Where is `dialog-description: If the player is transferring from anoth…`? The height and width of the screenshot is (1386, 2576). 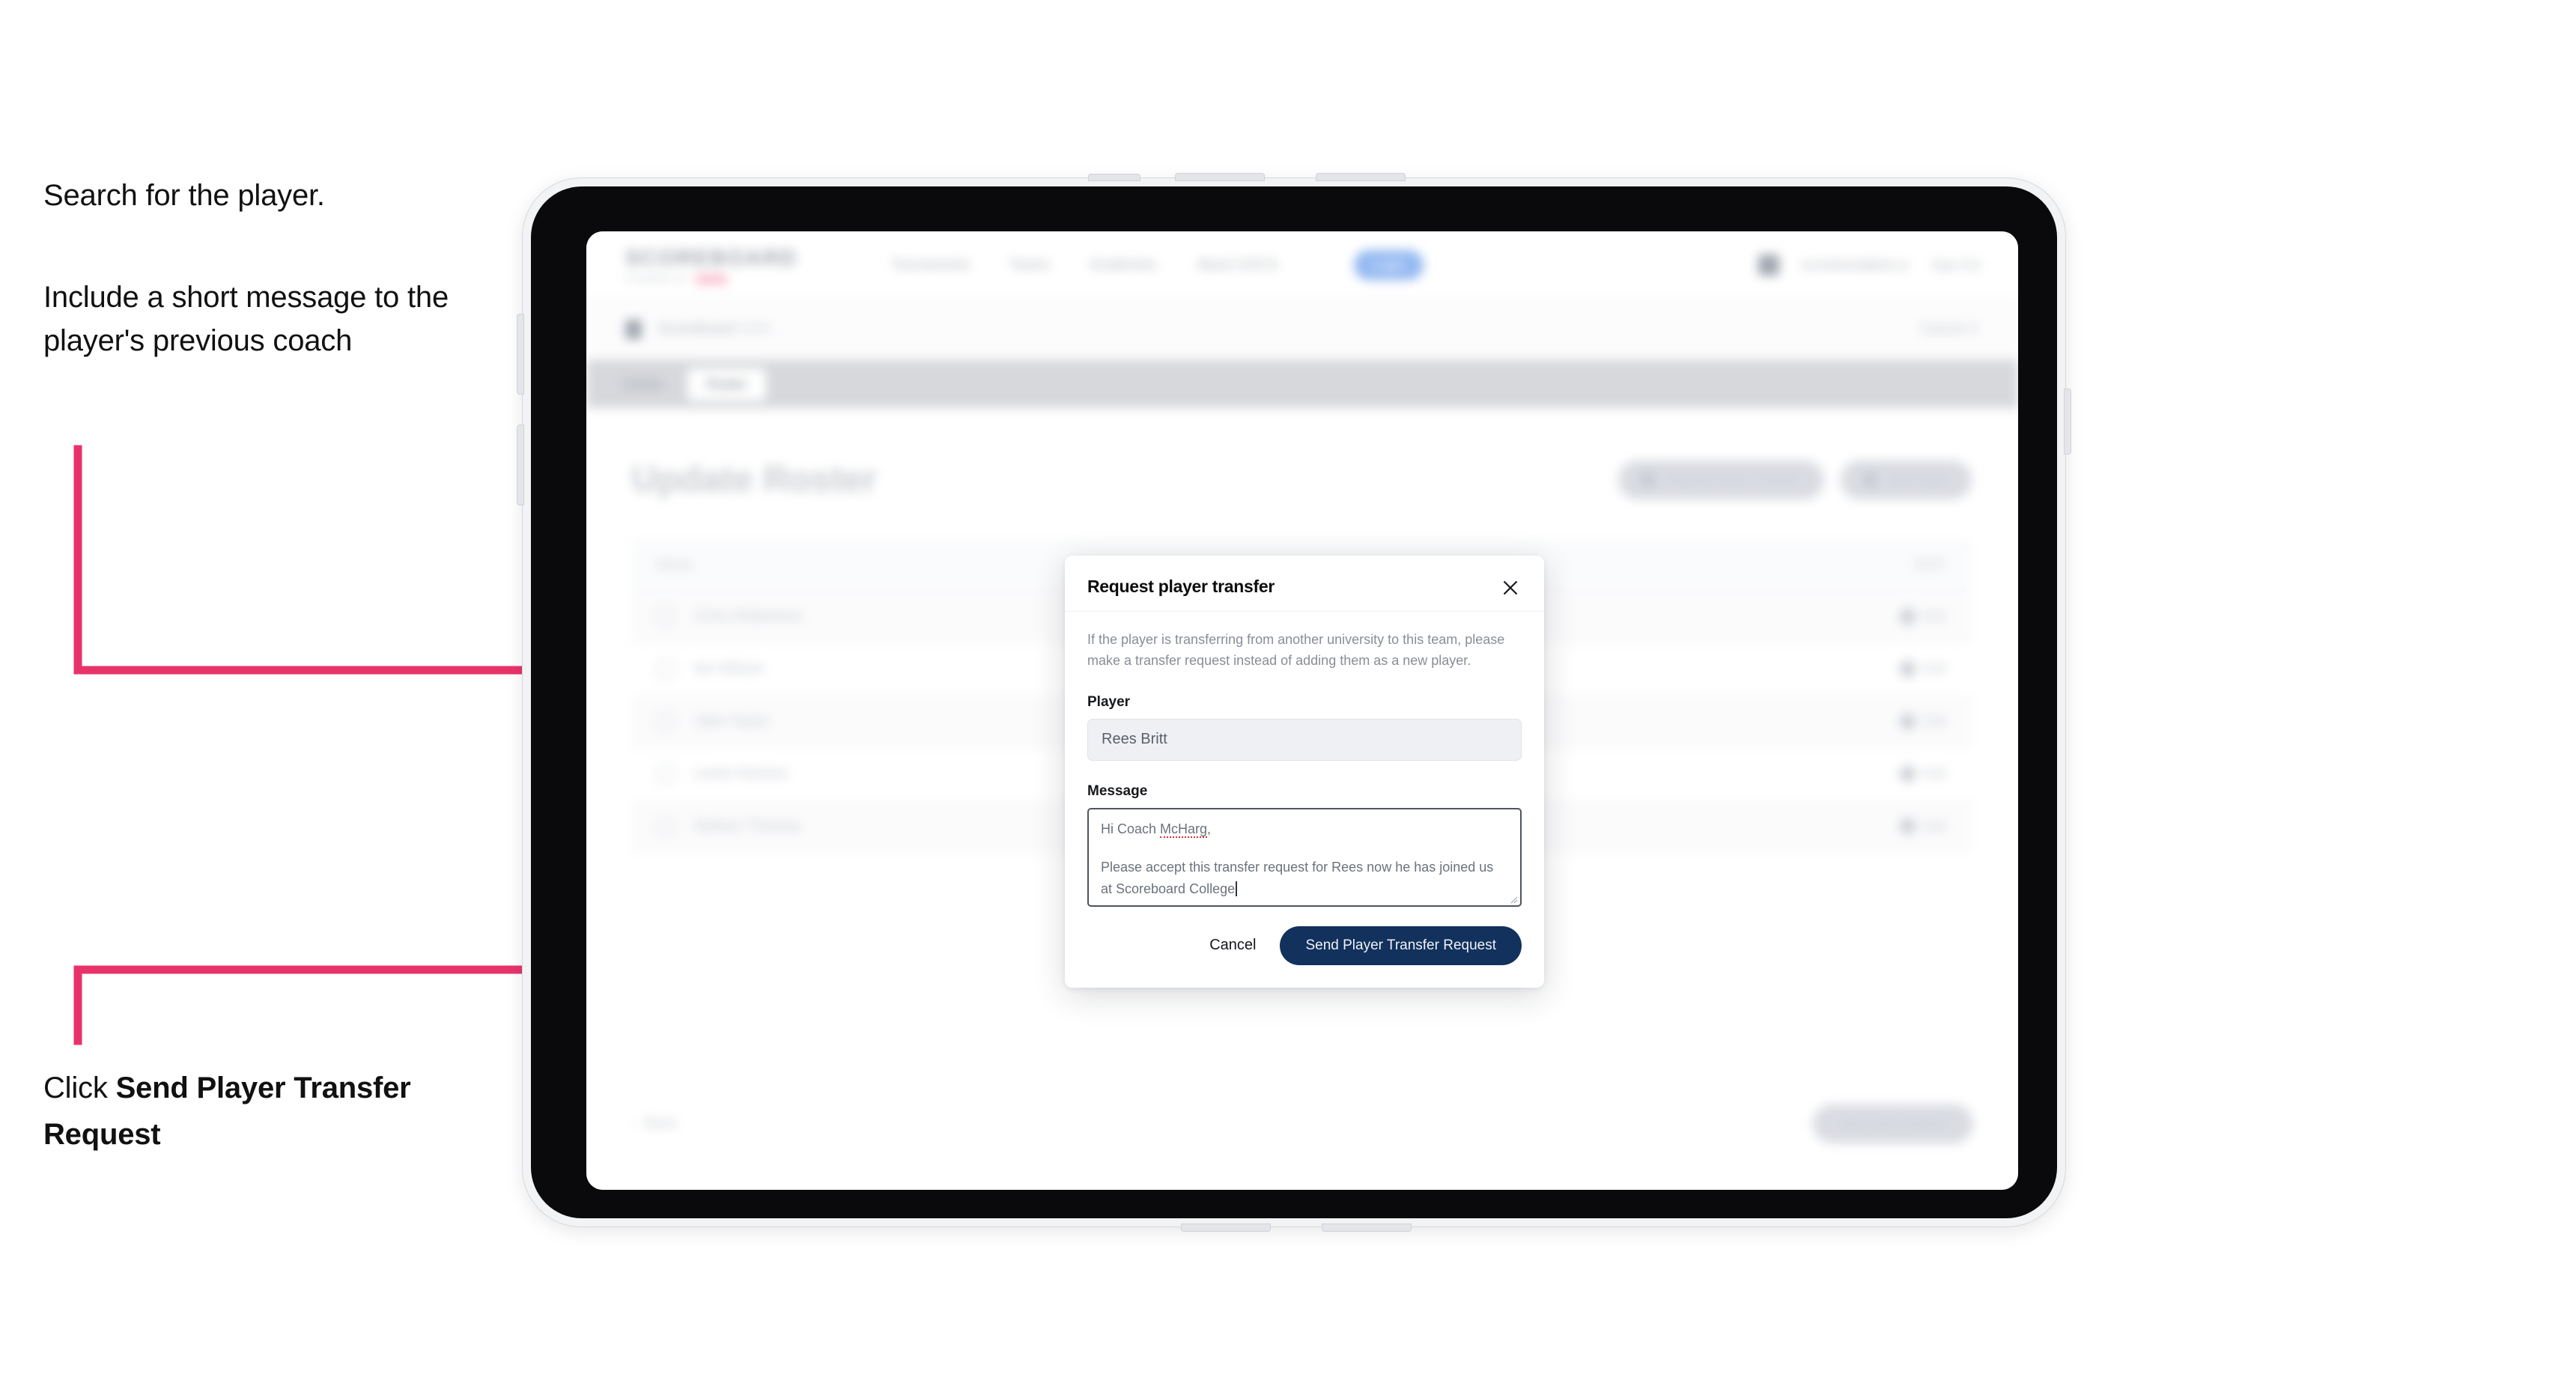
dialog-description: If the player is transferring from anoth… is located at coordinates (1296, 650).